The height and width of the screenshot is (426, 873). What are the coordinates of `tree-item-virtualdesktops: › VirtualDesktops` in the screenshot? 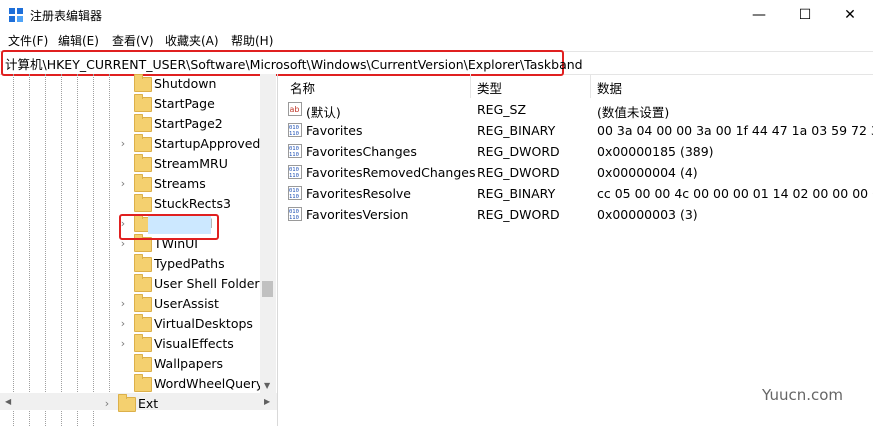 It's located at (129, 324).